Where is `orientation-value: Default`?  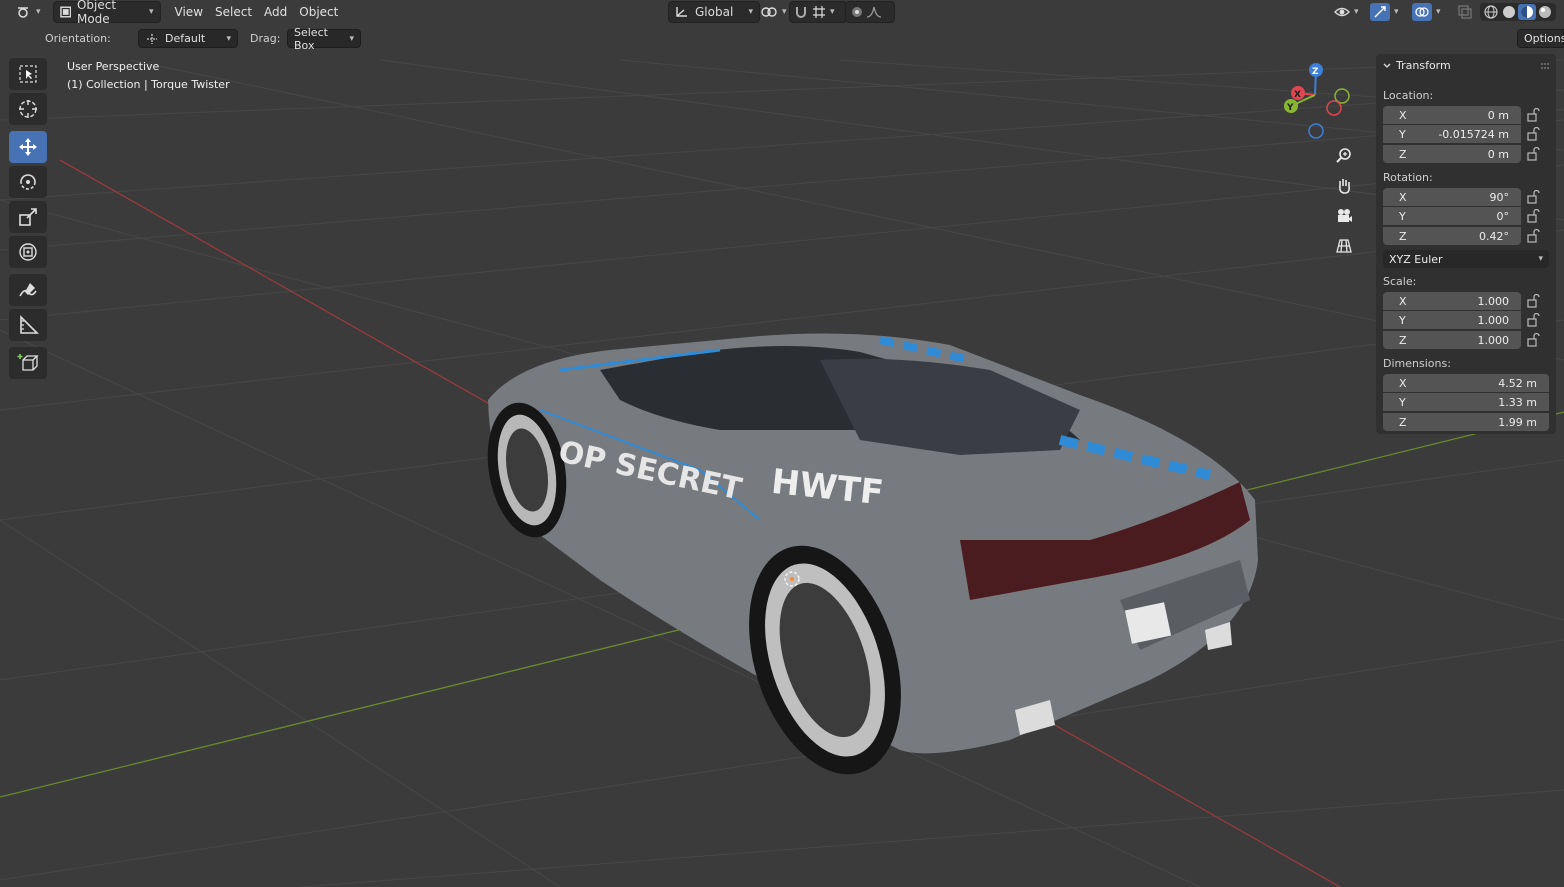
orientation-value: Default is located at coordinates (185, 38).